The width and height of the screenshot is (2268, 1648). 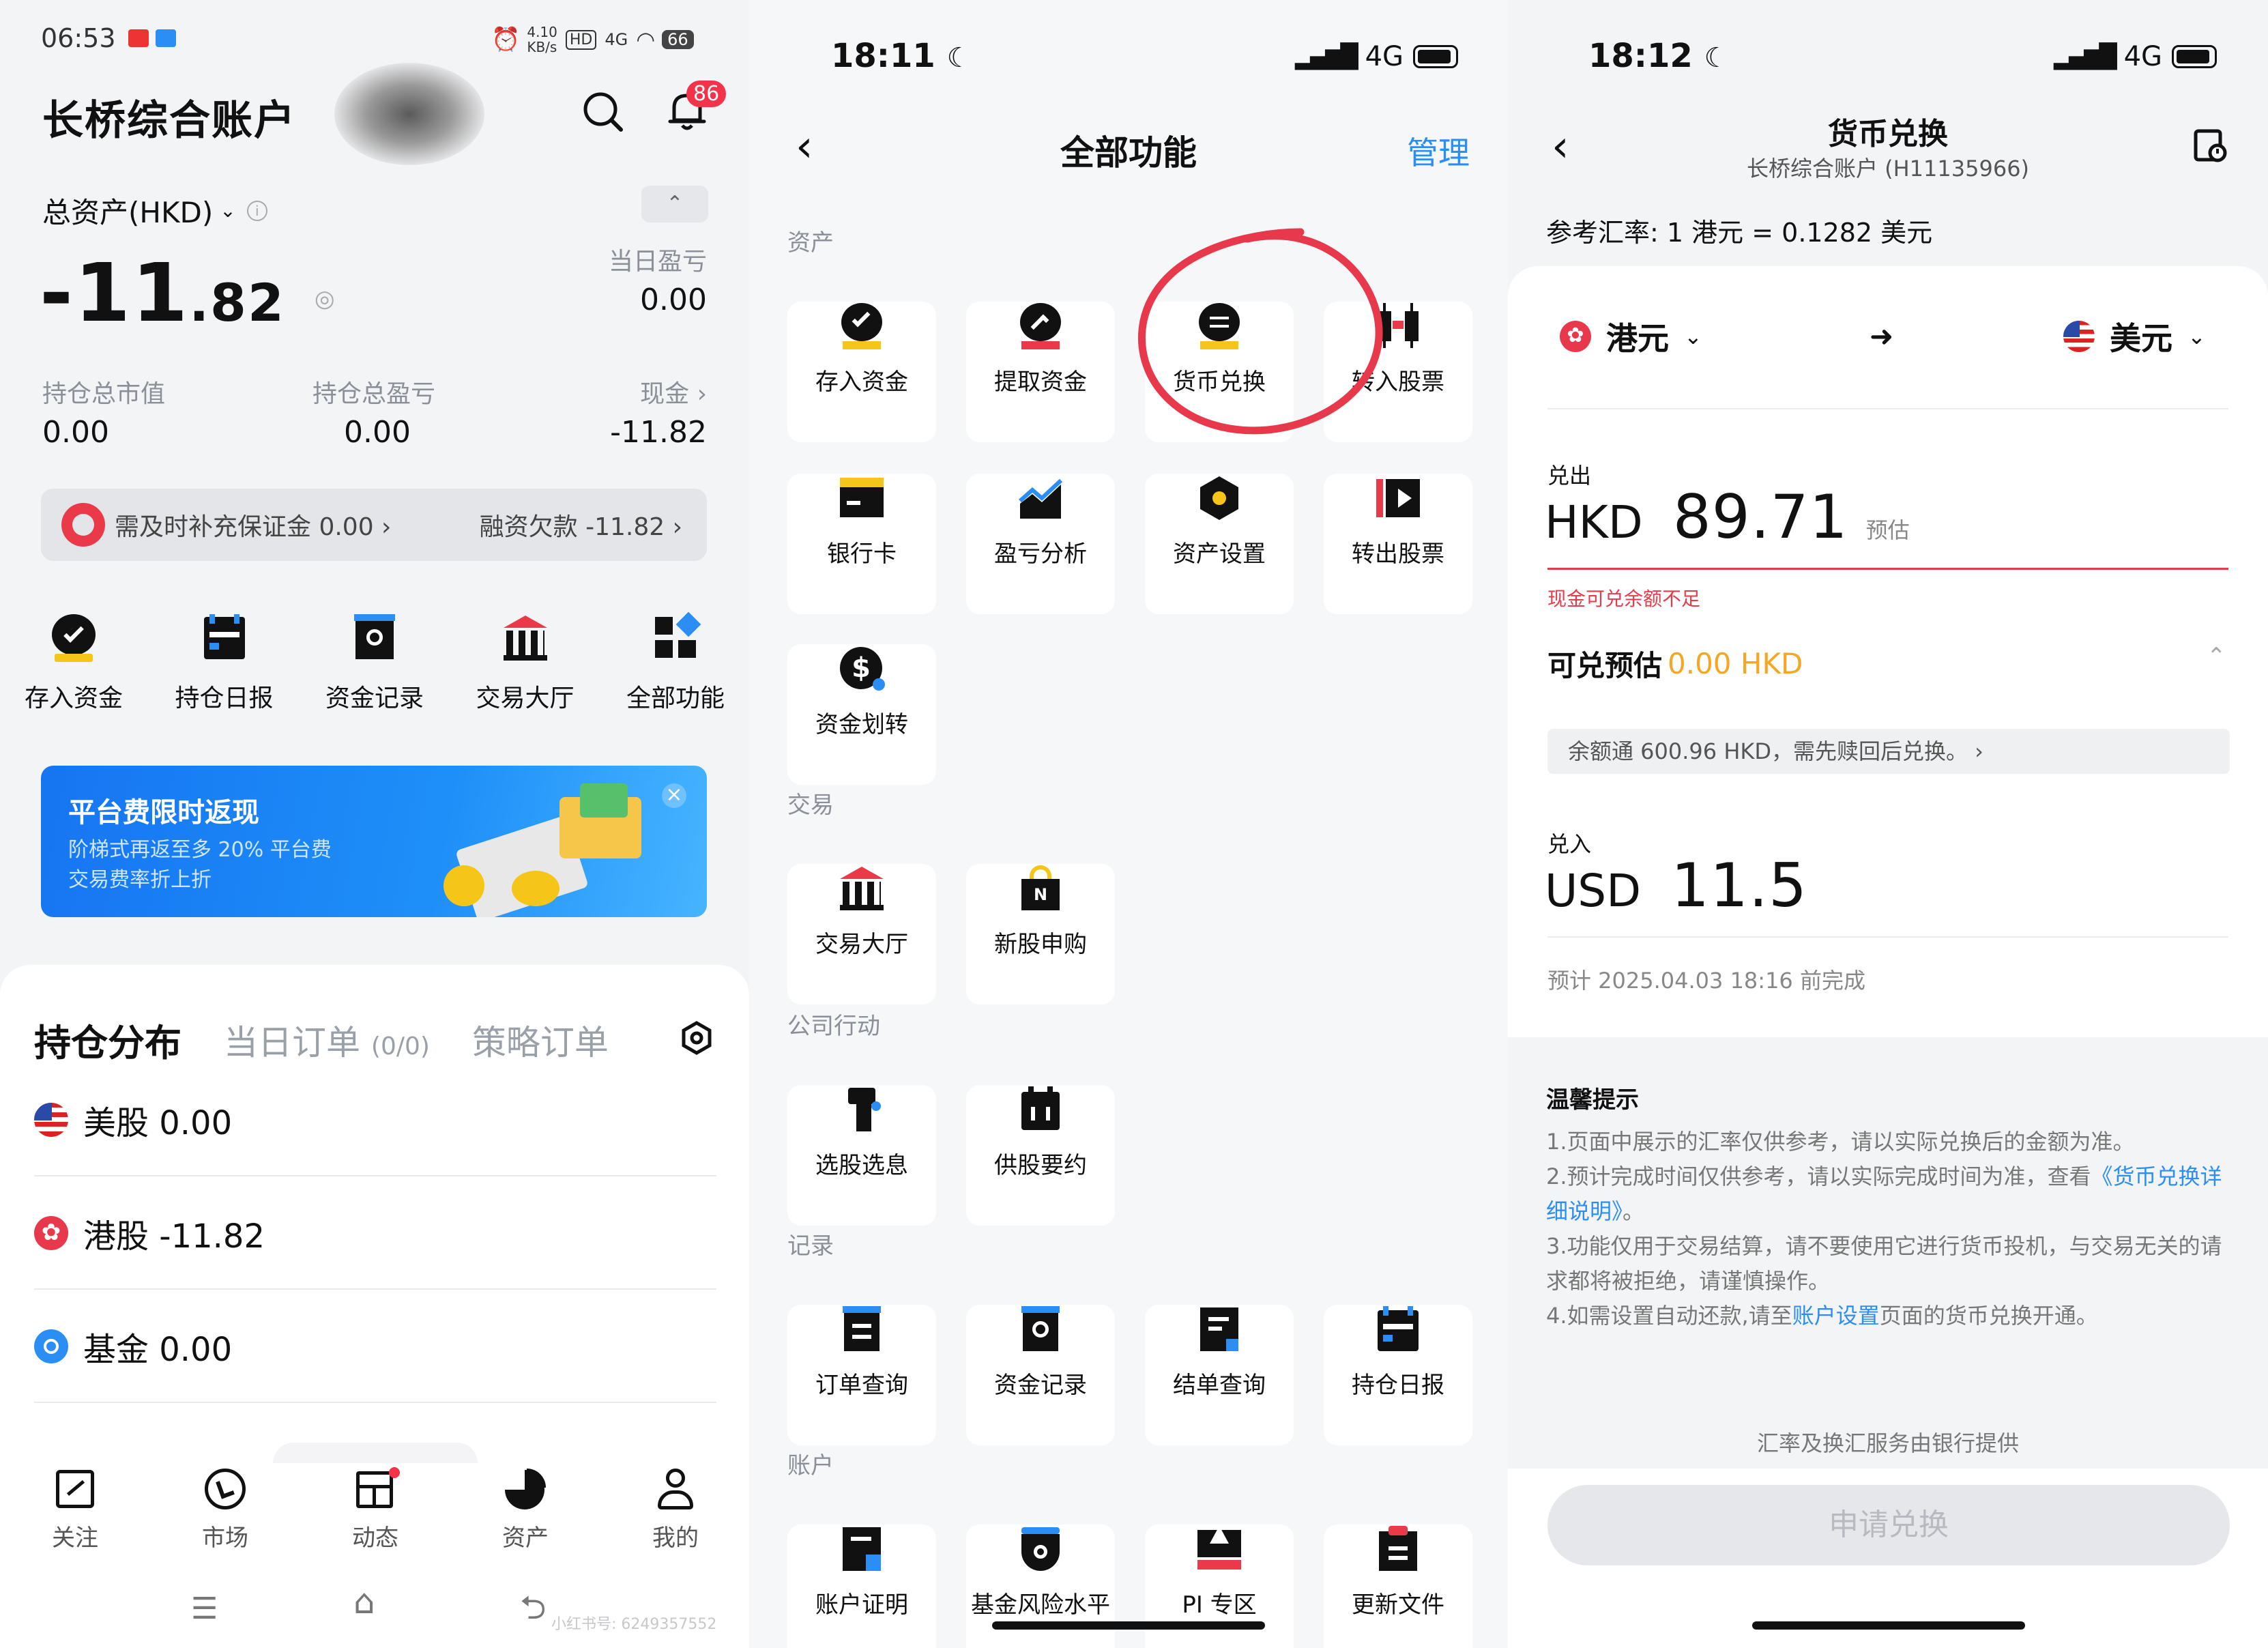 What do you see at coordinates (901, 56) in the screenshot?
I see `status-time: 18:11 ☾` at bounding box center [901, 56].